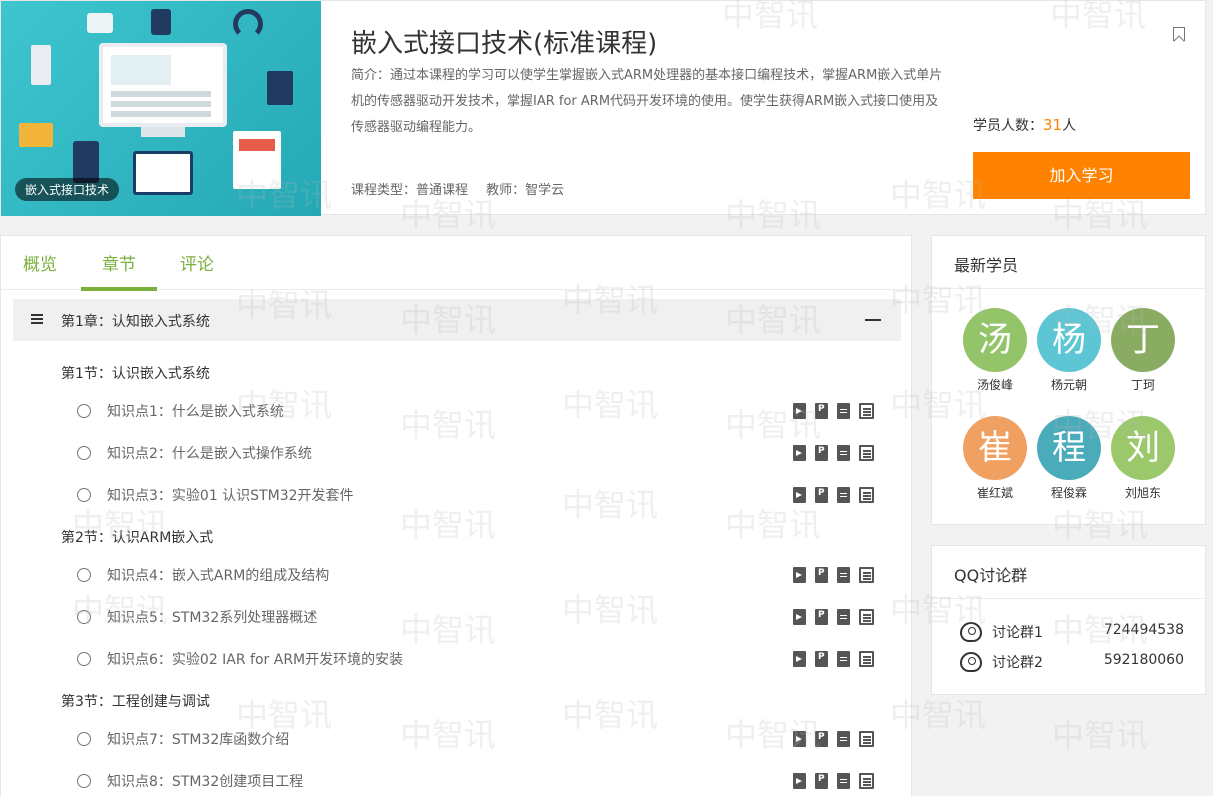  I want to click on avatar: 杨, so click(1069, 340).